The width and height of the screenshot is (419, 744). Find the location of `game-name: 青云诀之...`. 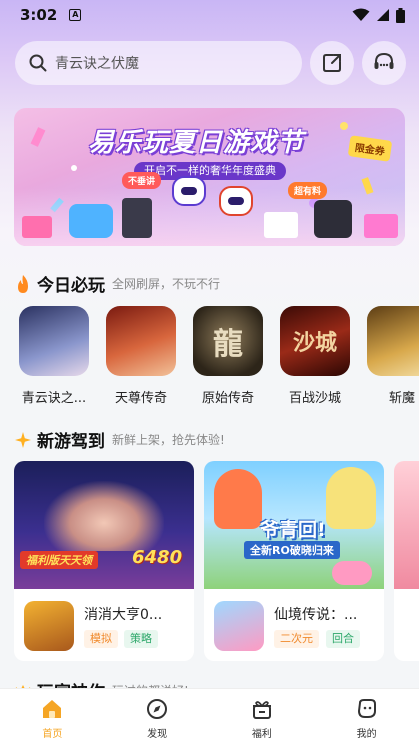

game-name: 青云诀之... is located at coordinates (54, 398).